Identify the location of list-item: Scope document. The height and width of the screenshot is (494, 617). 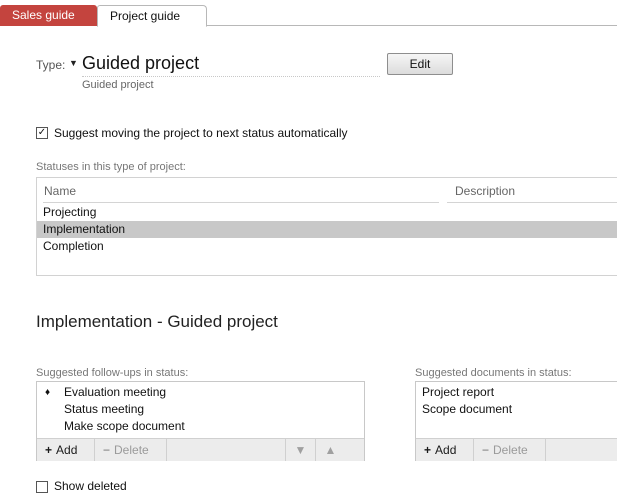
(517, 409).